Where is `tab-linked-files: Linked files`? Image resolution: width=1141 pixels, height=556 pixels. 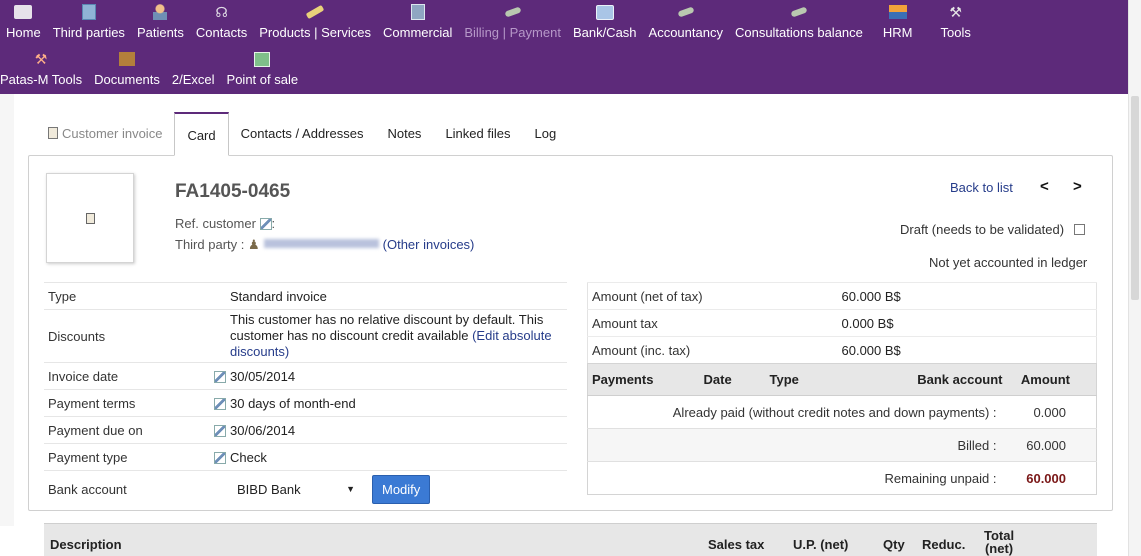 tab-linked-files: Linked files is located at coordinates (477, 134).